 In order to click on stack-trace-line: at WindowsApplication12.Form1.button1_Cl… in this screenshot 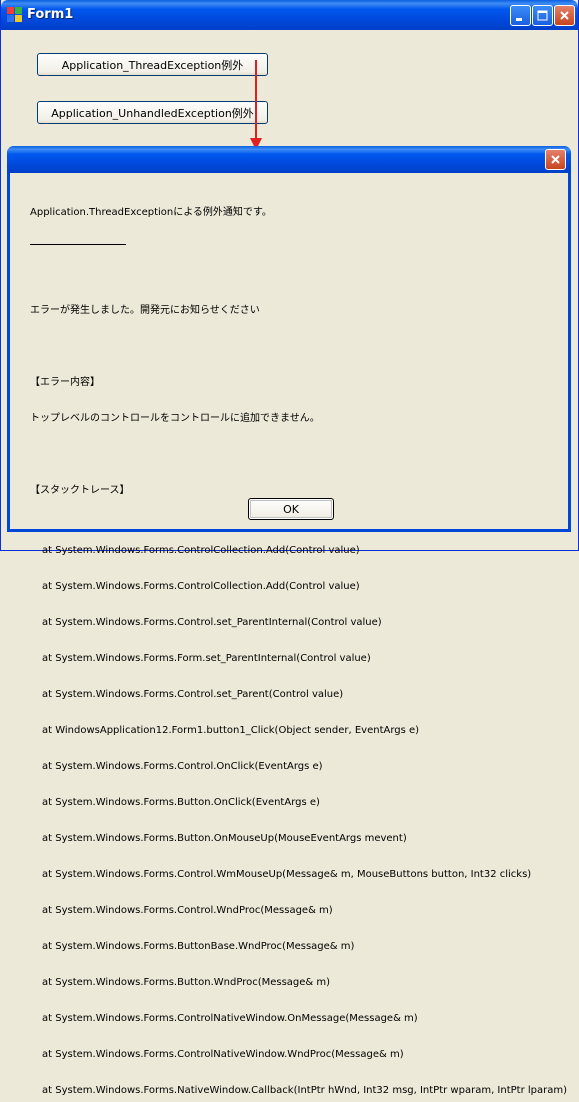, I will do `click(231, 730)`.